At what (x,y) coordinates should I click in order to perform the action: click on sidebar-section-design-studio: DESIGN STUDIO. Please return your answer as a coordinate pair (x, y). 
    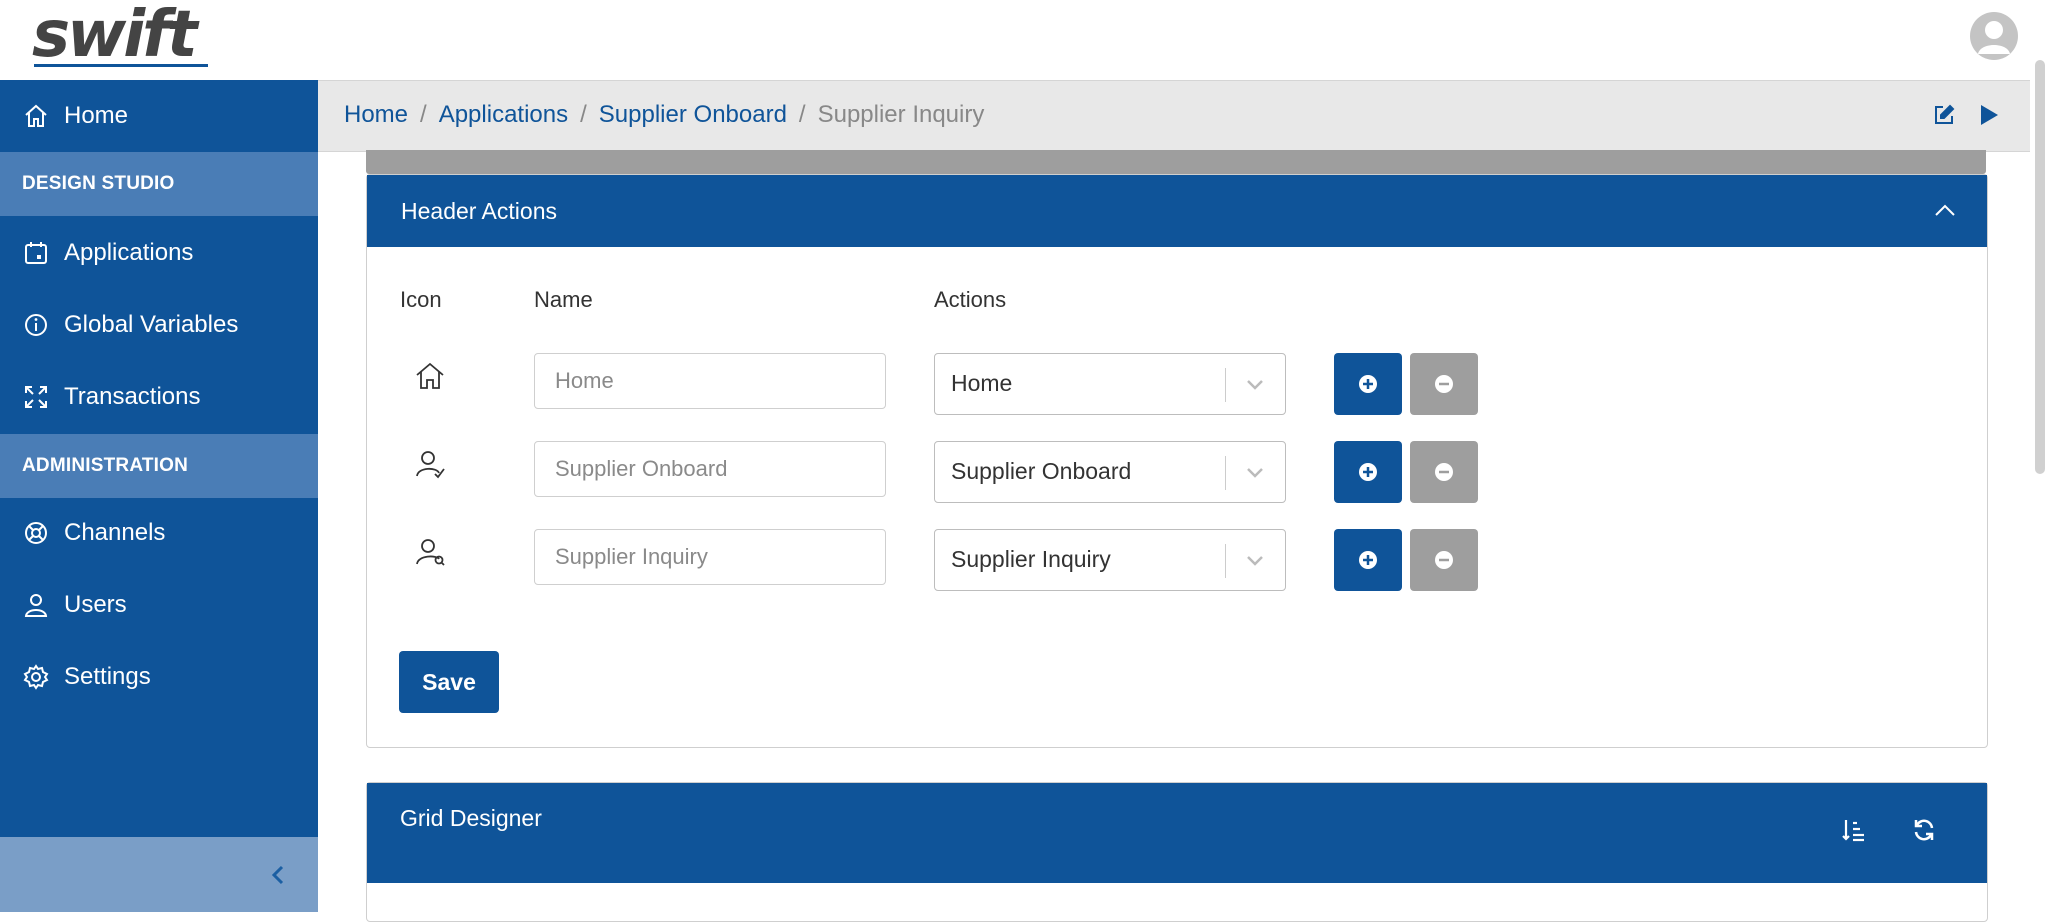
    Looking at the image, I should click on (159, 184).